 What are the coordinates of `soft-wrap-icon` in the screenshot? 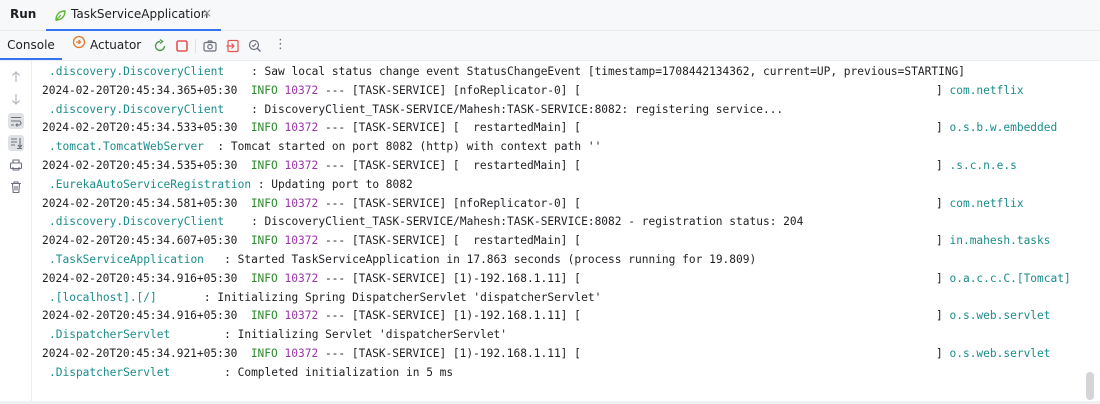 It's located at (16, 121).